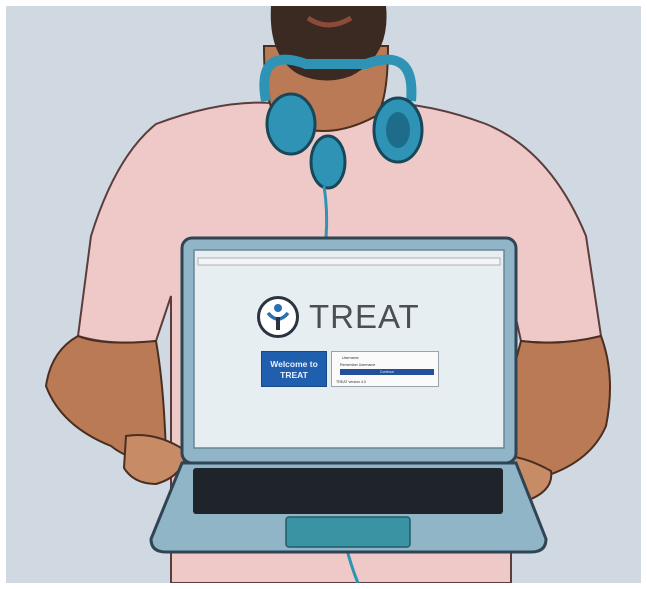  What do you see at coordinates (351, 382) in the screenshot?
I see `version-note: TREAT version 4.0` at bounding box center [351, 382].